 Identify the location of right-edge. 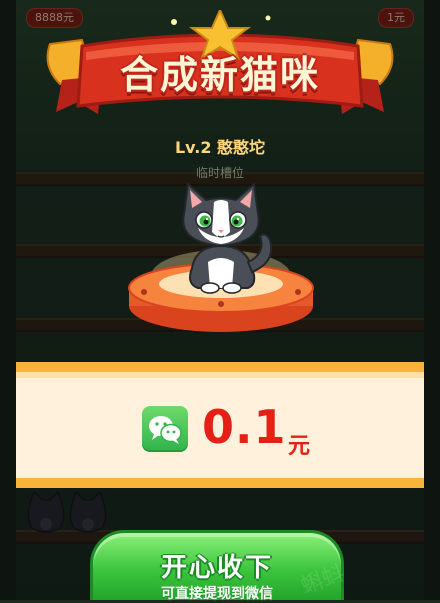
(432, 300).